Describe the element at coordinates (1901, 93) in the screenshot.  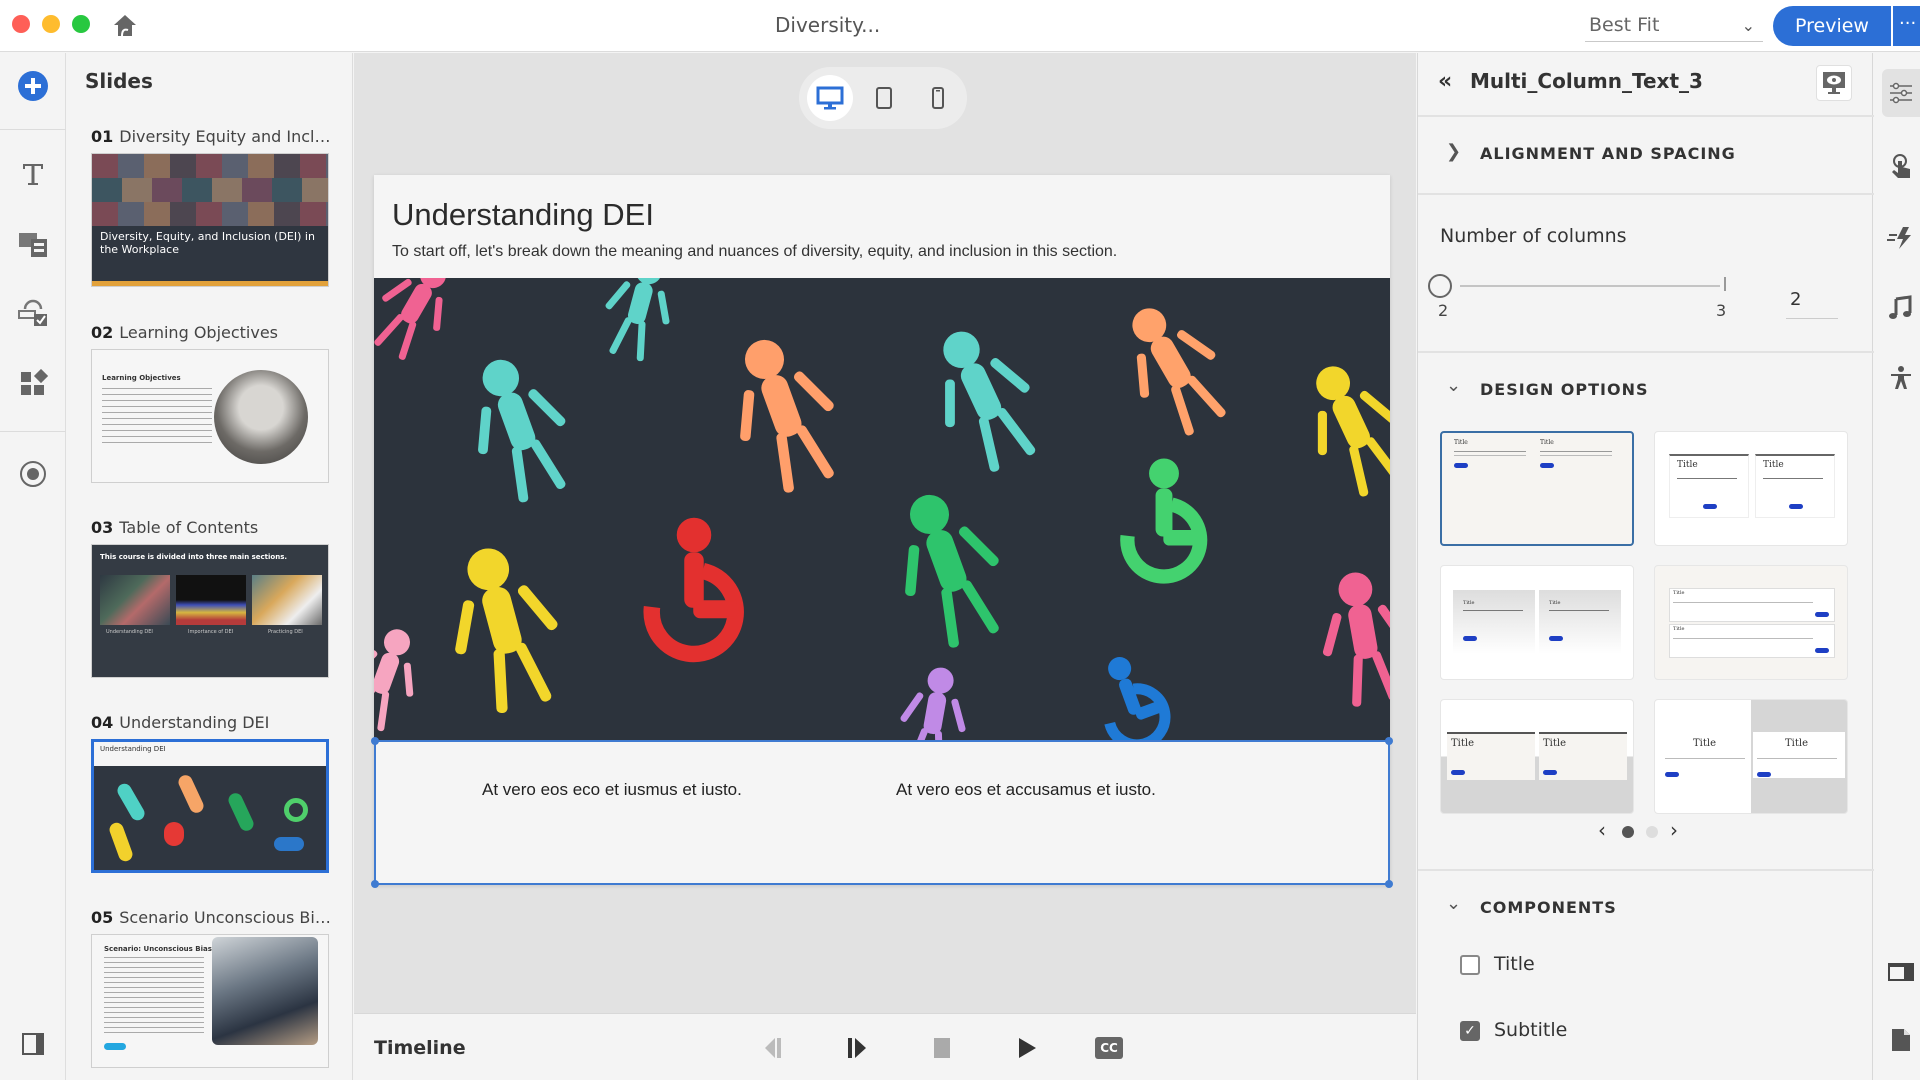
I see `properties-sliders-icon` at that location.